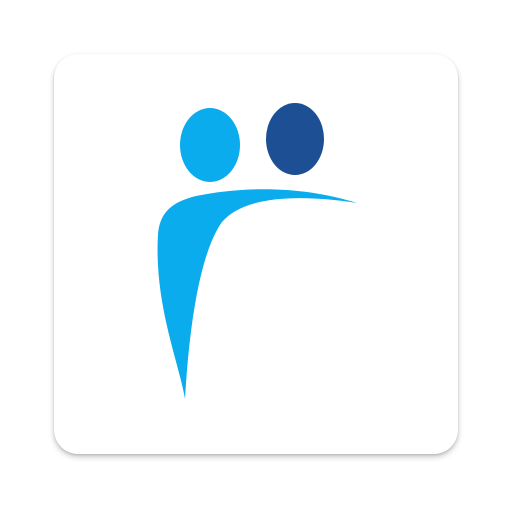  Describe the element at coordinates (295, 139) in the screenshot. I see `right-person-head` at that location.